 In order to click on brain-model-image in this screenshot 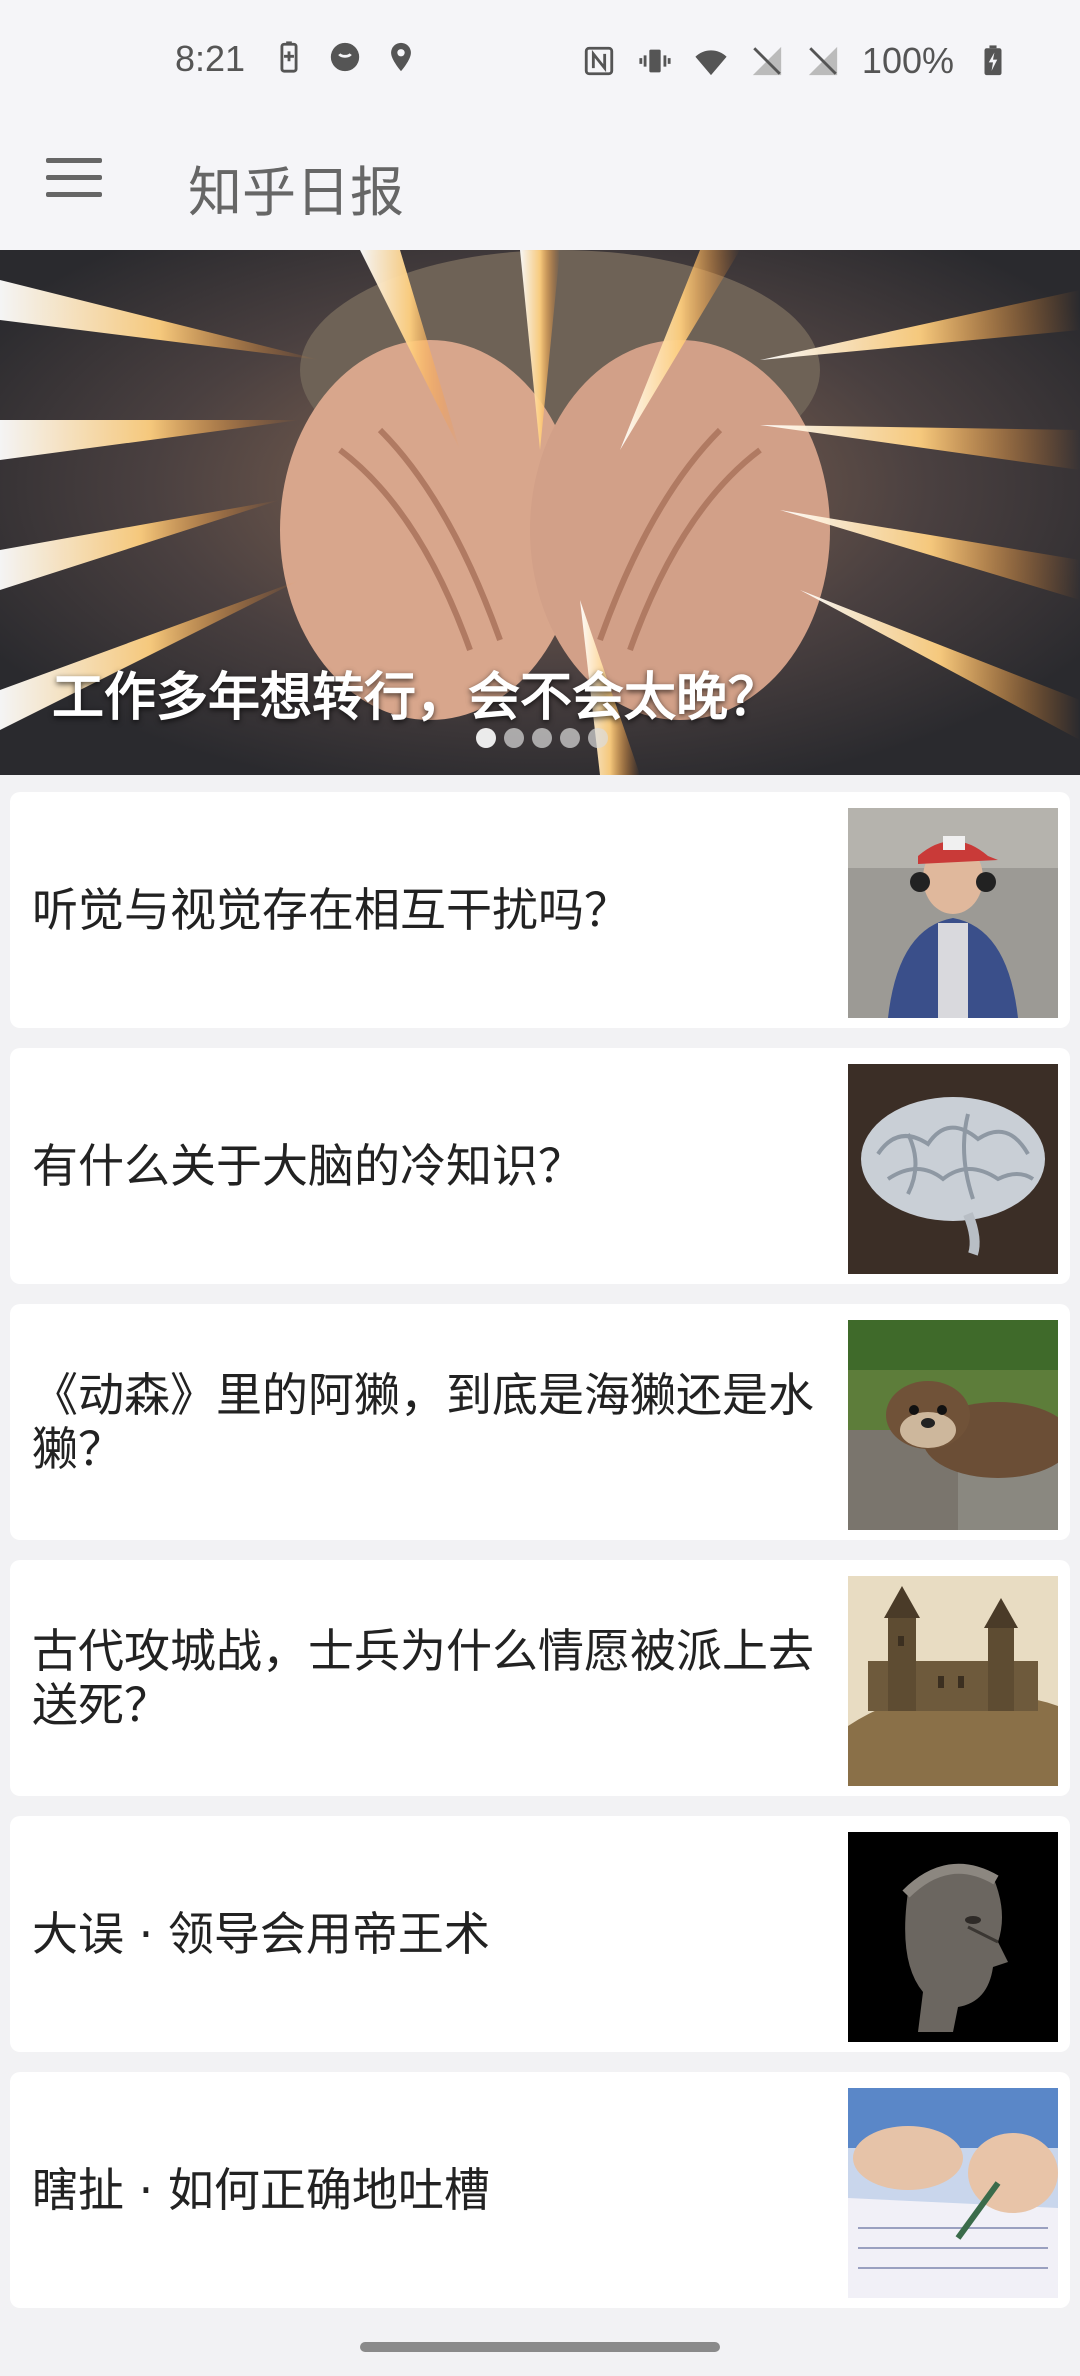, I will do `click(953, 1169)`.